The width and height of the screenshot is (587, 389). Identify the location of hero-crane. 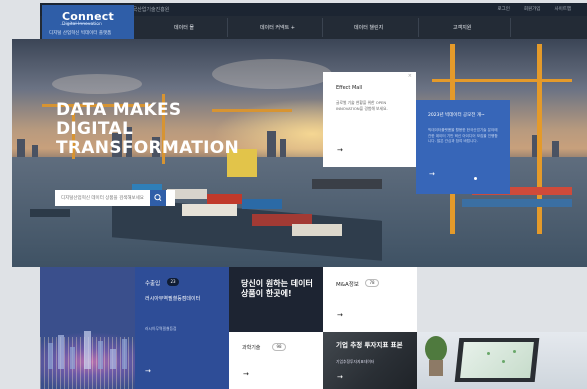
(502, 80).